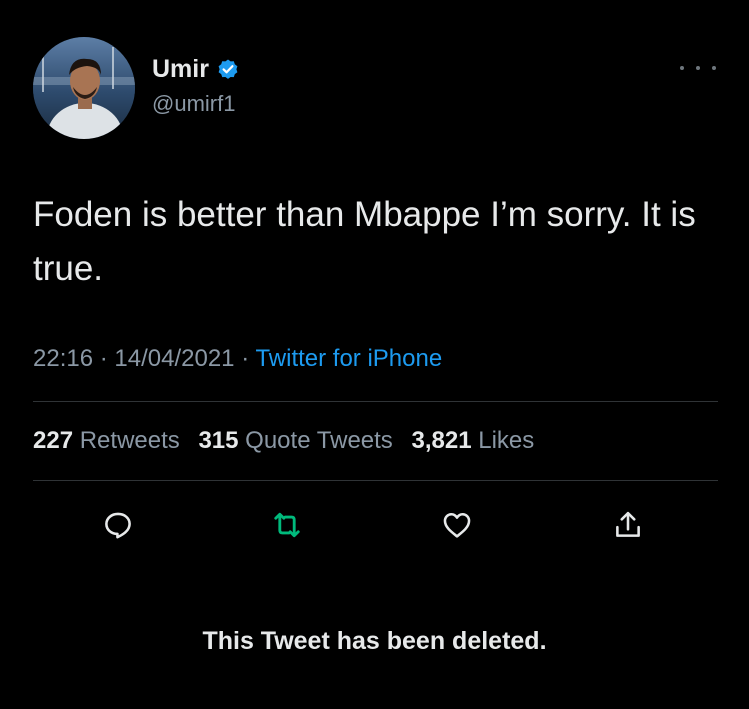 The image size is (749, 709). What do you see at coordinates (237, 359) in the screenshot?
I see `tweet-meta: 22:16 · 14/04/2021 · Twitter for iPhone` at bounding box center [237, 359].